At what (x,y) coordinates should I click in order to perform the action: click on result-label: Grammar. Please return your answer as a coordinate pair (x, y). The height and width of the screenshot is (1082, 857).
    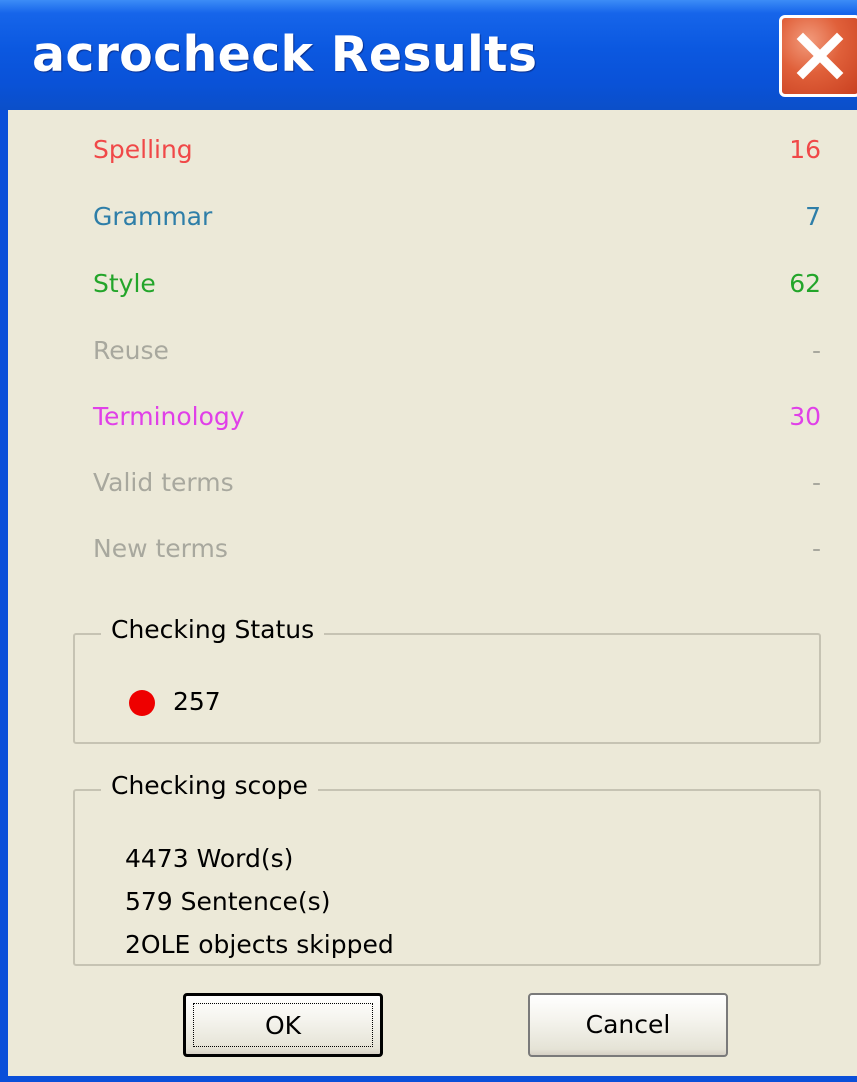
    Looking at the image, I should click on (153, 216).